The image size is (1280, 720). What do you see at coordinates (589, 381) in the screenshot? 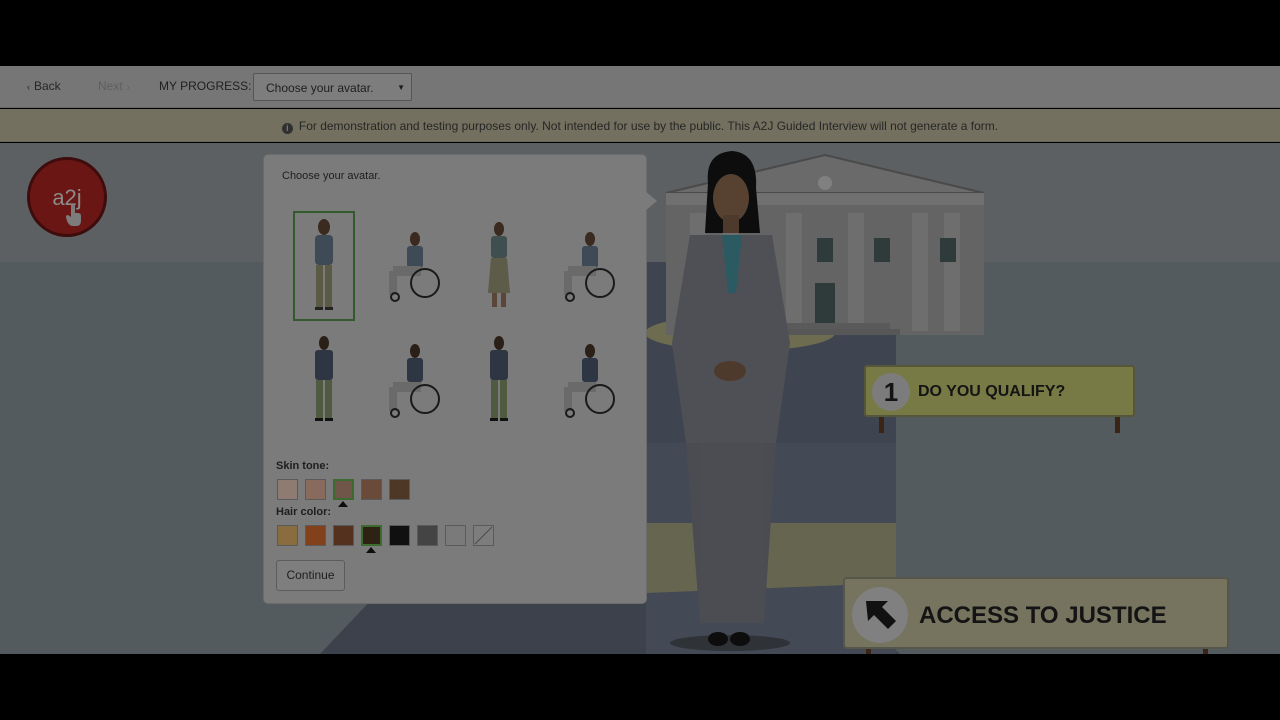
I see `wheelchair-man-2-icon` at bounding box center [589, 381].